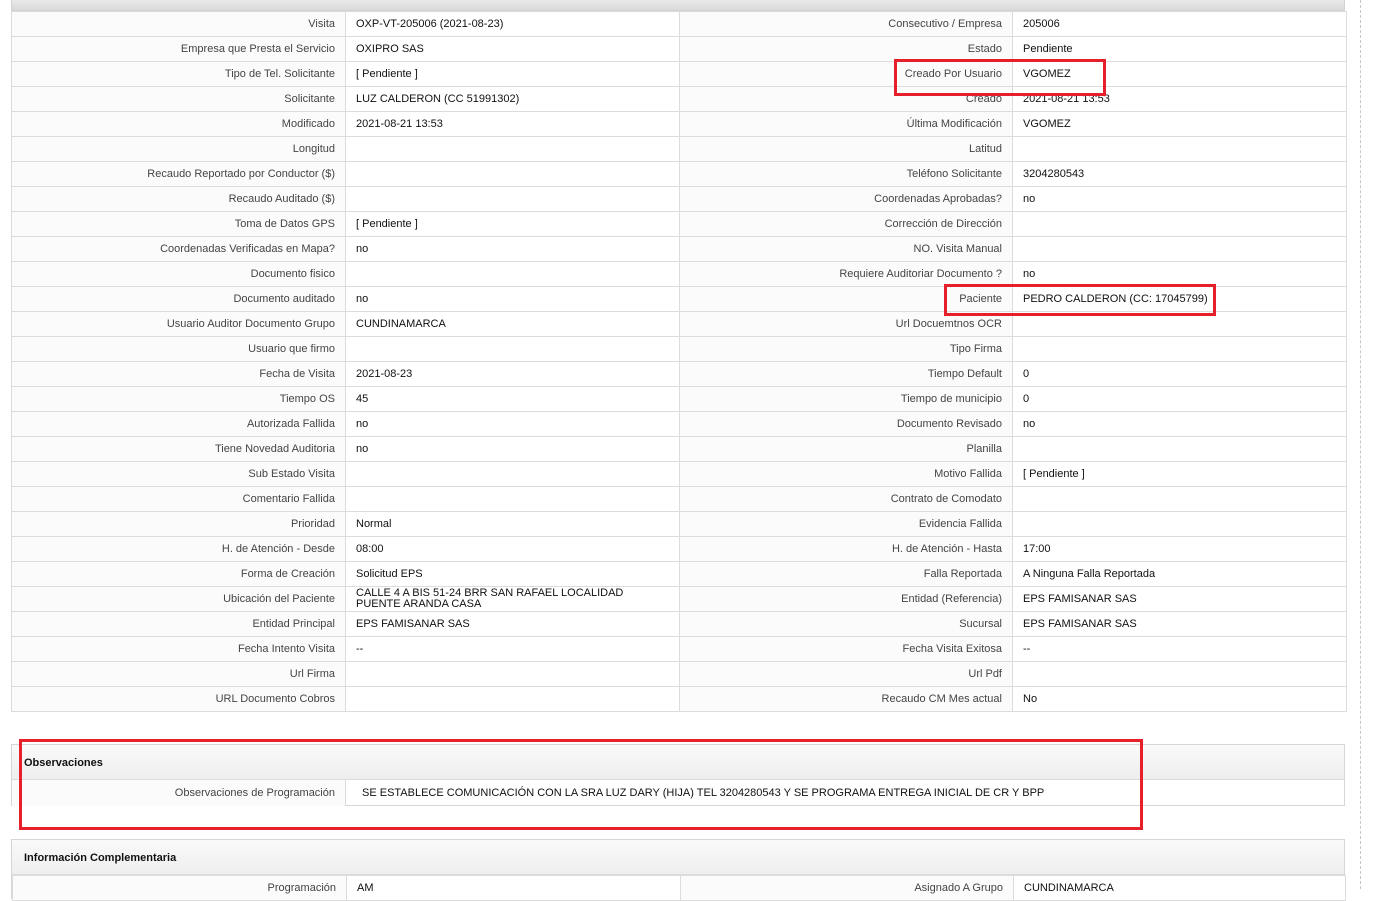 The image size is (1379, 901). I want to click on field-label: Url Docuemtnos OCR, so click(846, 324).